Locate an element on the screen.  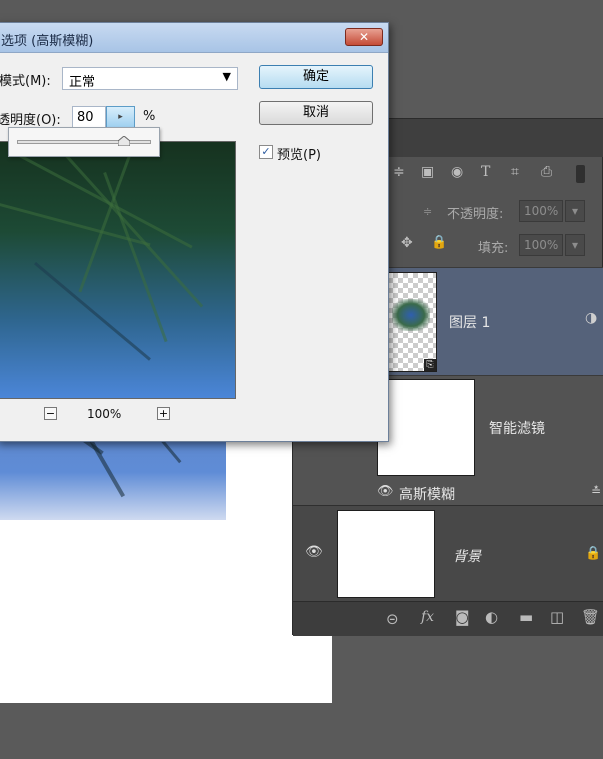
fill-label: 填充: is located at coordinates (493, 248).